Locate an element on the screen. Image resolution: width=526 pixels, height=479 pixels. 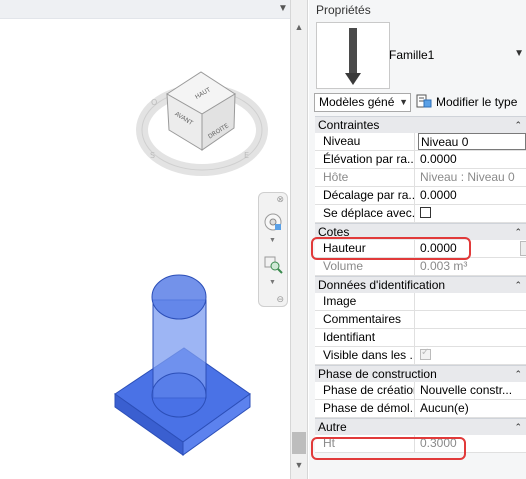
prop-row-elevation: Élévation par ra... 0.0000 is located at coordinates (420, 160).